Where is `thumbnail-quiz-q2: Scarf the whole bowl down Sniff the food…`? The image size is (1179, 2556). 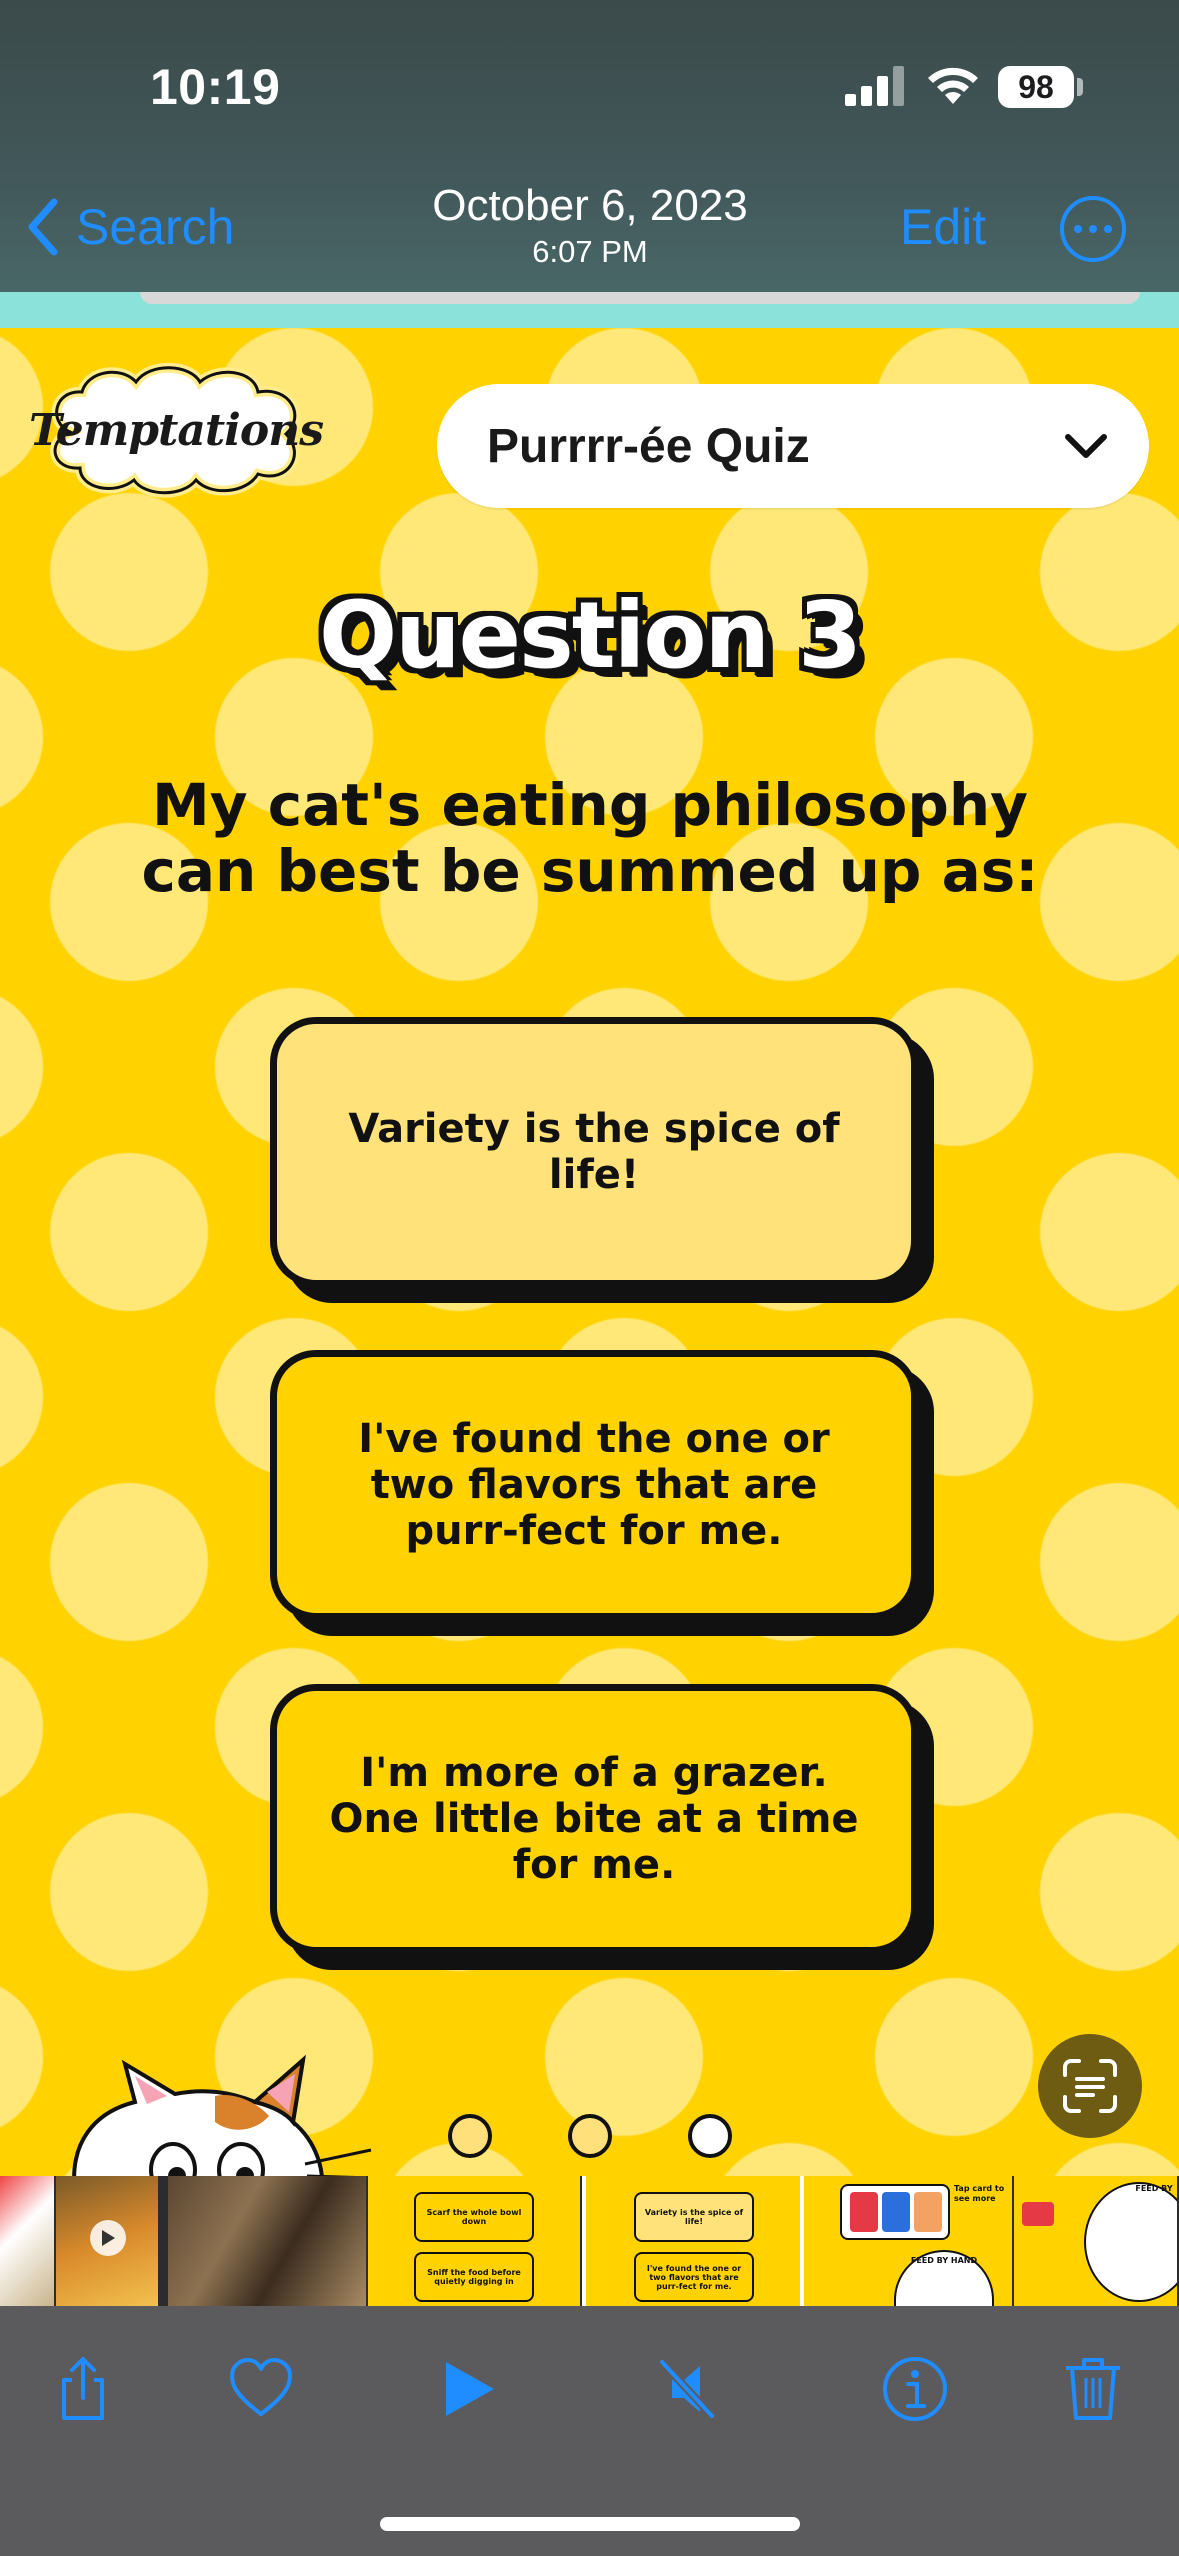
thumbnail-quiz-q2: Scarf the whole bowl down Sniff the food… is located at coordinates (475, 2241).